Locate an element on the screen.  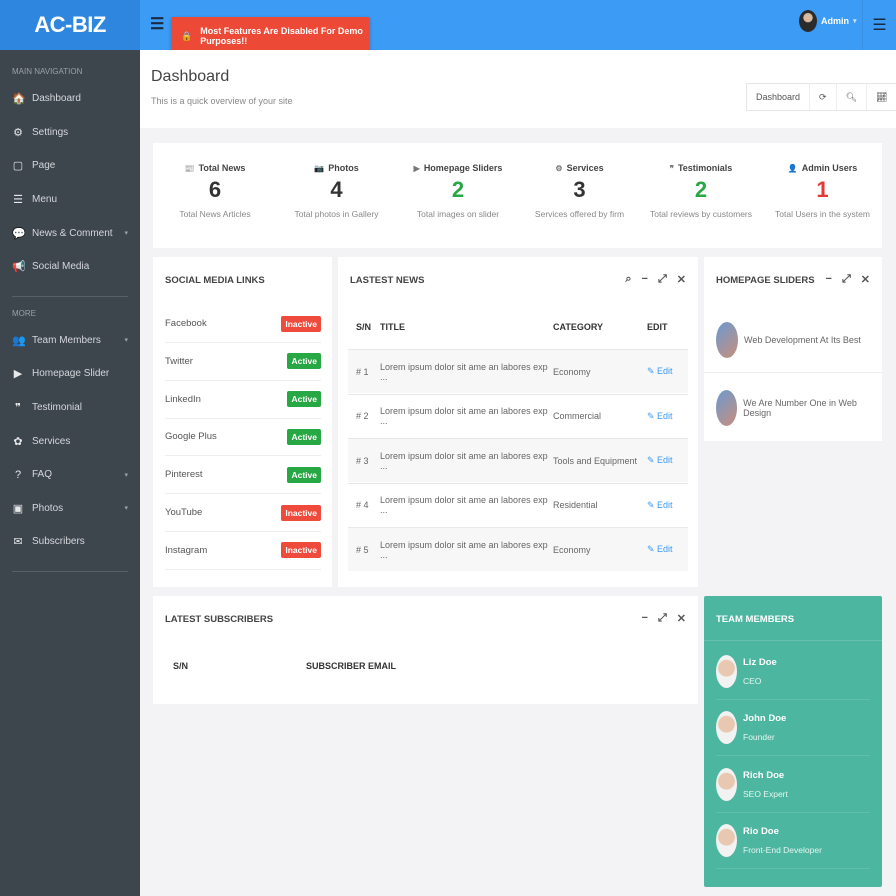
nav-icon: ✿ is located at coordinates (18, 441).